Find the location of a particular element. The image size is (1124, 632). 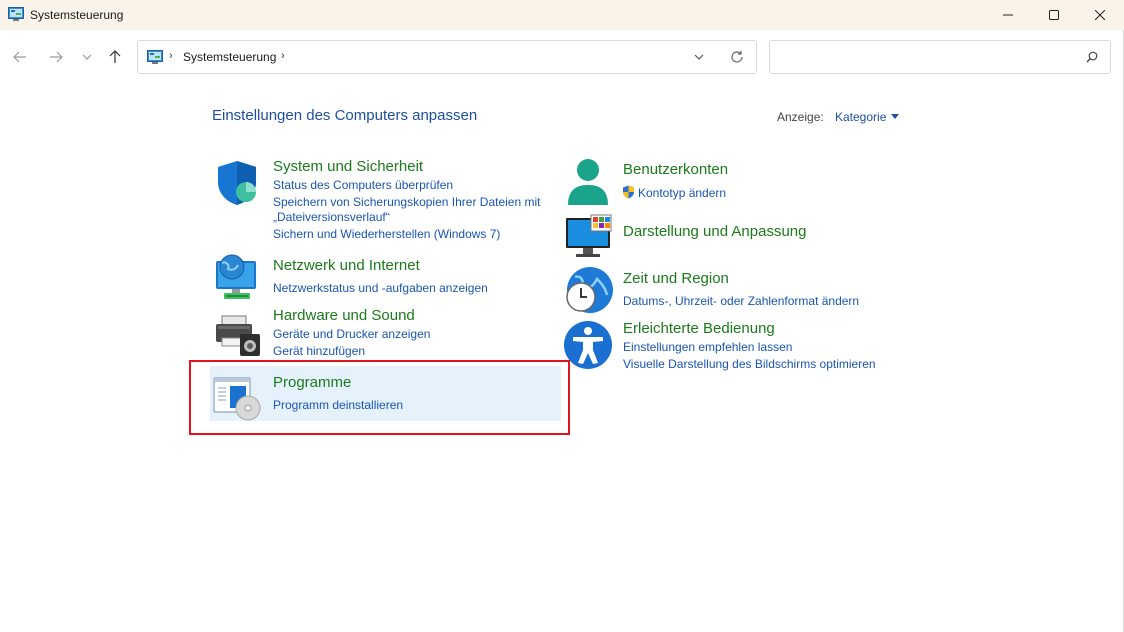

address-bar: › Systemsteuerung › is located at coordinates (447, 57).